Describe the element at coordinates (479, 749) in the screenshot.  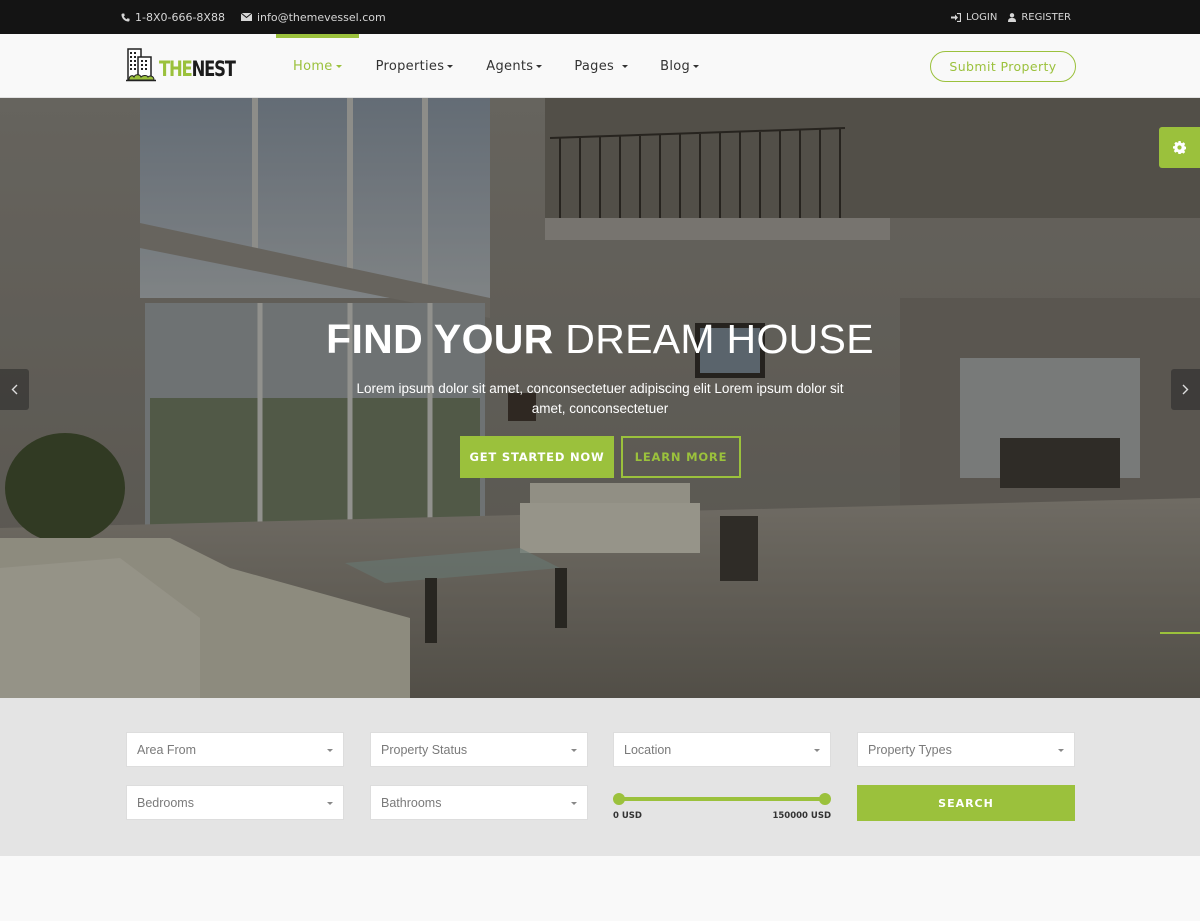
I see `property-status-select: Property Status` at that location.